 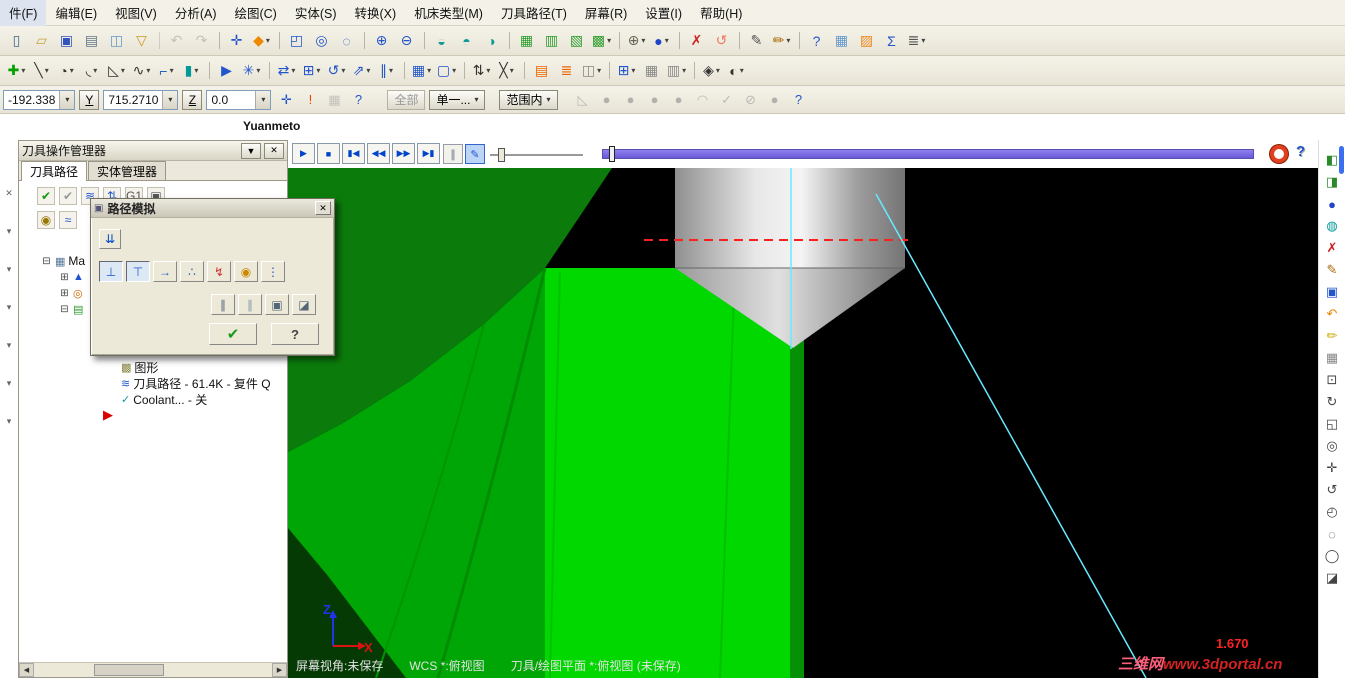 What do you see at coordinates (916, 40) in the screenshot?
I see `mru-list-icon: ≣` at bounding box center [916, 40].